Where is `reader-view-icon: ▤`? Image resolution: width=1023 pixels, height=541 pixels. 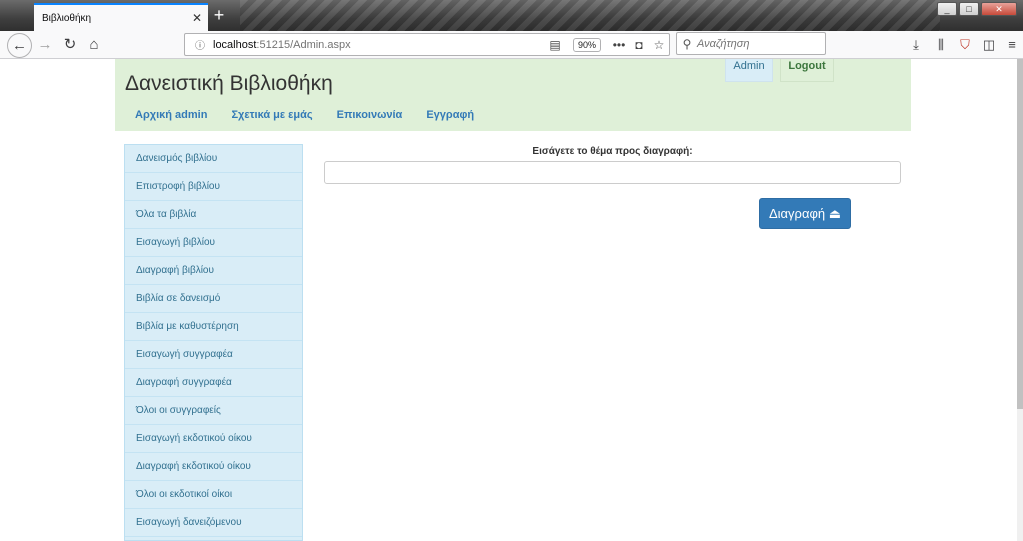
reader-view-icon: ▤ is located at coordinates (555, 45).